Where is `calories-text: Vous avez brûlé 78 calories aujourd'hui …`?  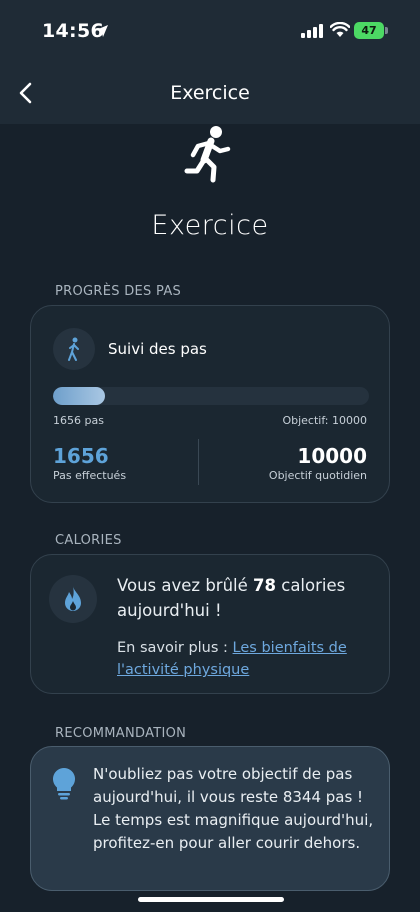
calories-text: Vous avez brûlé 78 calories aujourd'hui … is located at coordinates (248, 598).